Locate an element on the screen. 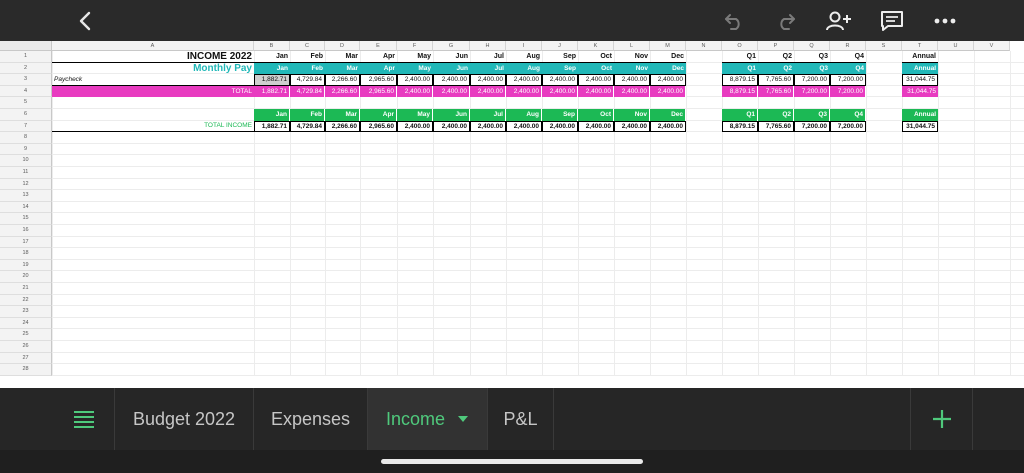 Image resolution: width=1024 pixels, height=473 pixels. paycheck-mar: 2,266.60 is located at coordinates (342, 80).